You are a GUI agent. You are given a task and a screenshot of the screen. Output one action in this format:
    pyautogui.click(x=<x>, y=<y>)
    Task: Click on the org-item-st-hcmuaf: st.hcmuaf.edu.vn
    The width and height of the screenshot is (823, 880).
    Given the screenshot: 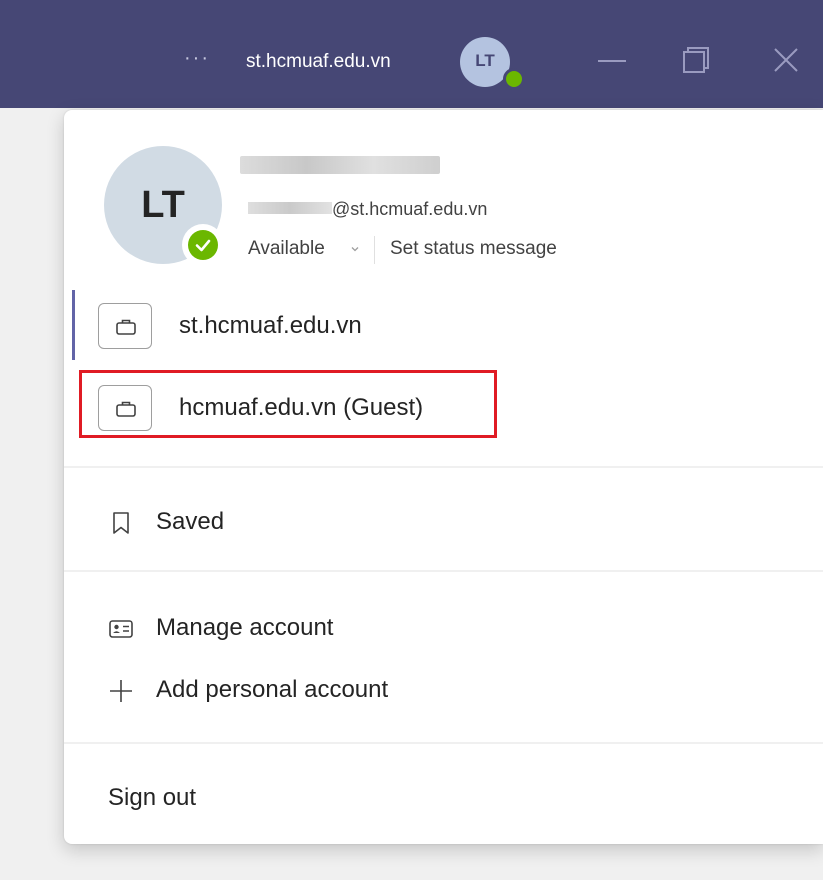 What is the action you would take?
    pyautogui.click(x=443, y=325)
    